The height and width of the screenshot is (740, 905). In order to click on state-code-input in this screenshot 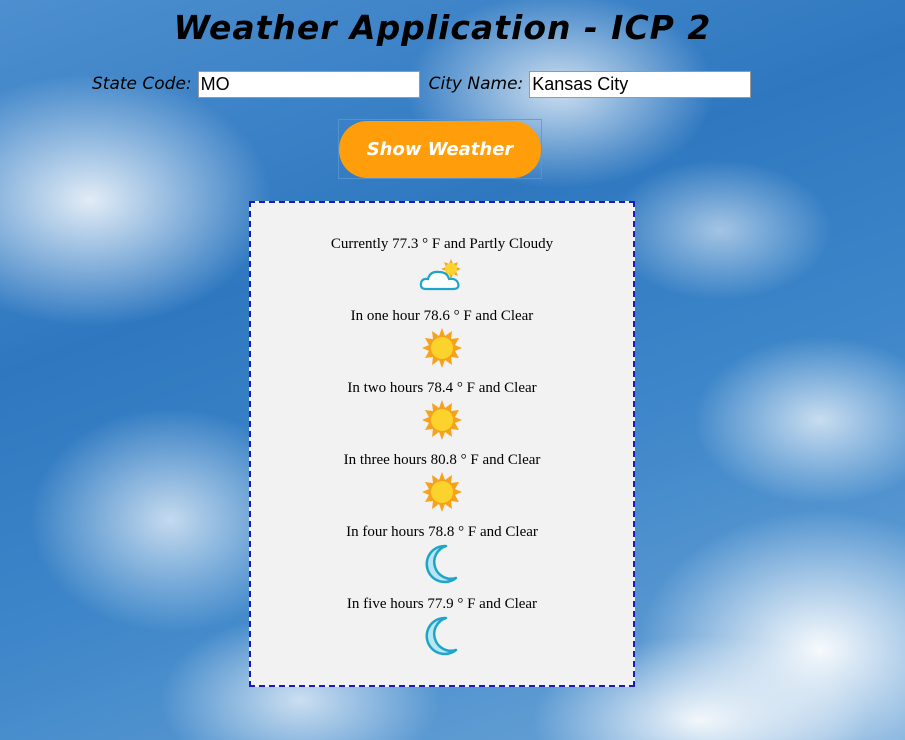, I will do `click(308, 84)`.